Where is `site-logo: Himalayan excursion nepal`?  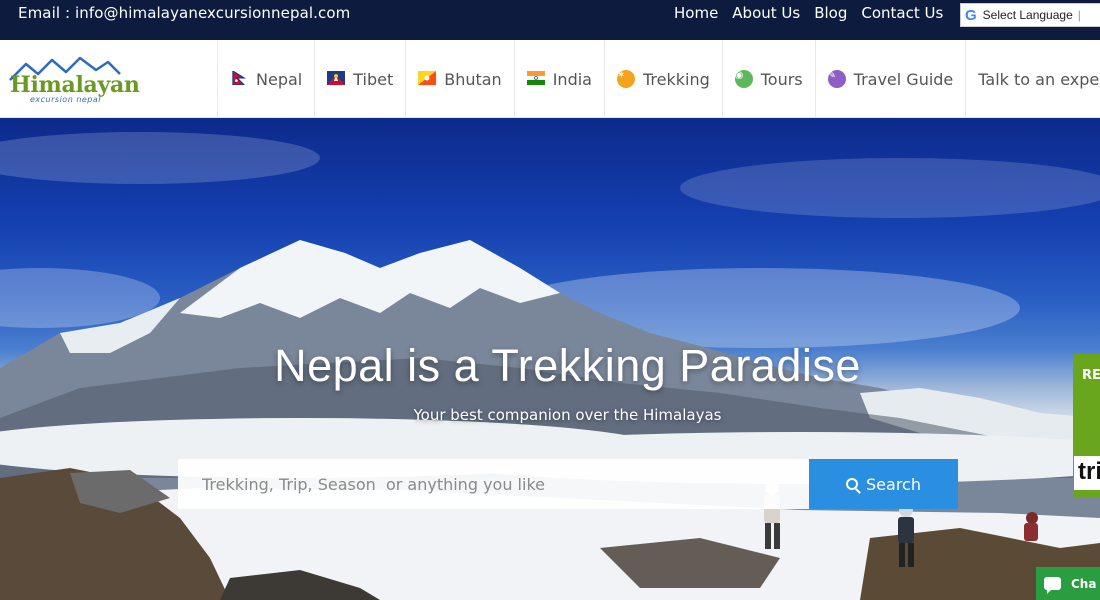 site-logo: Himalayan excursion nepal is located at coordinates (74, 80).